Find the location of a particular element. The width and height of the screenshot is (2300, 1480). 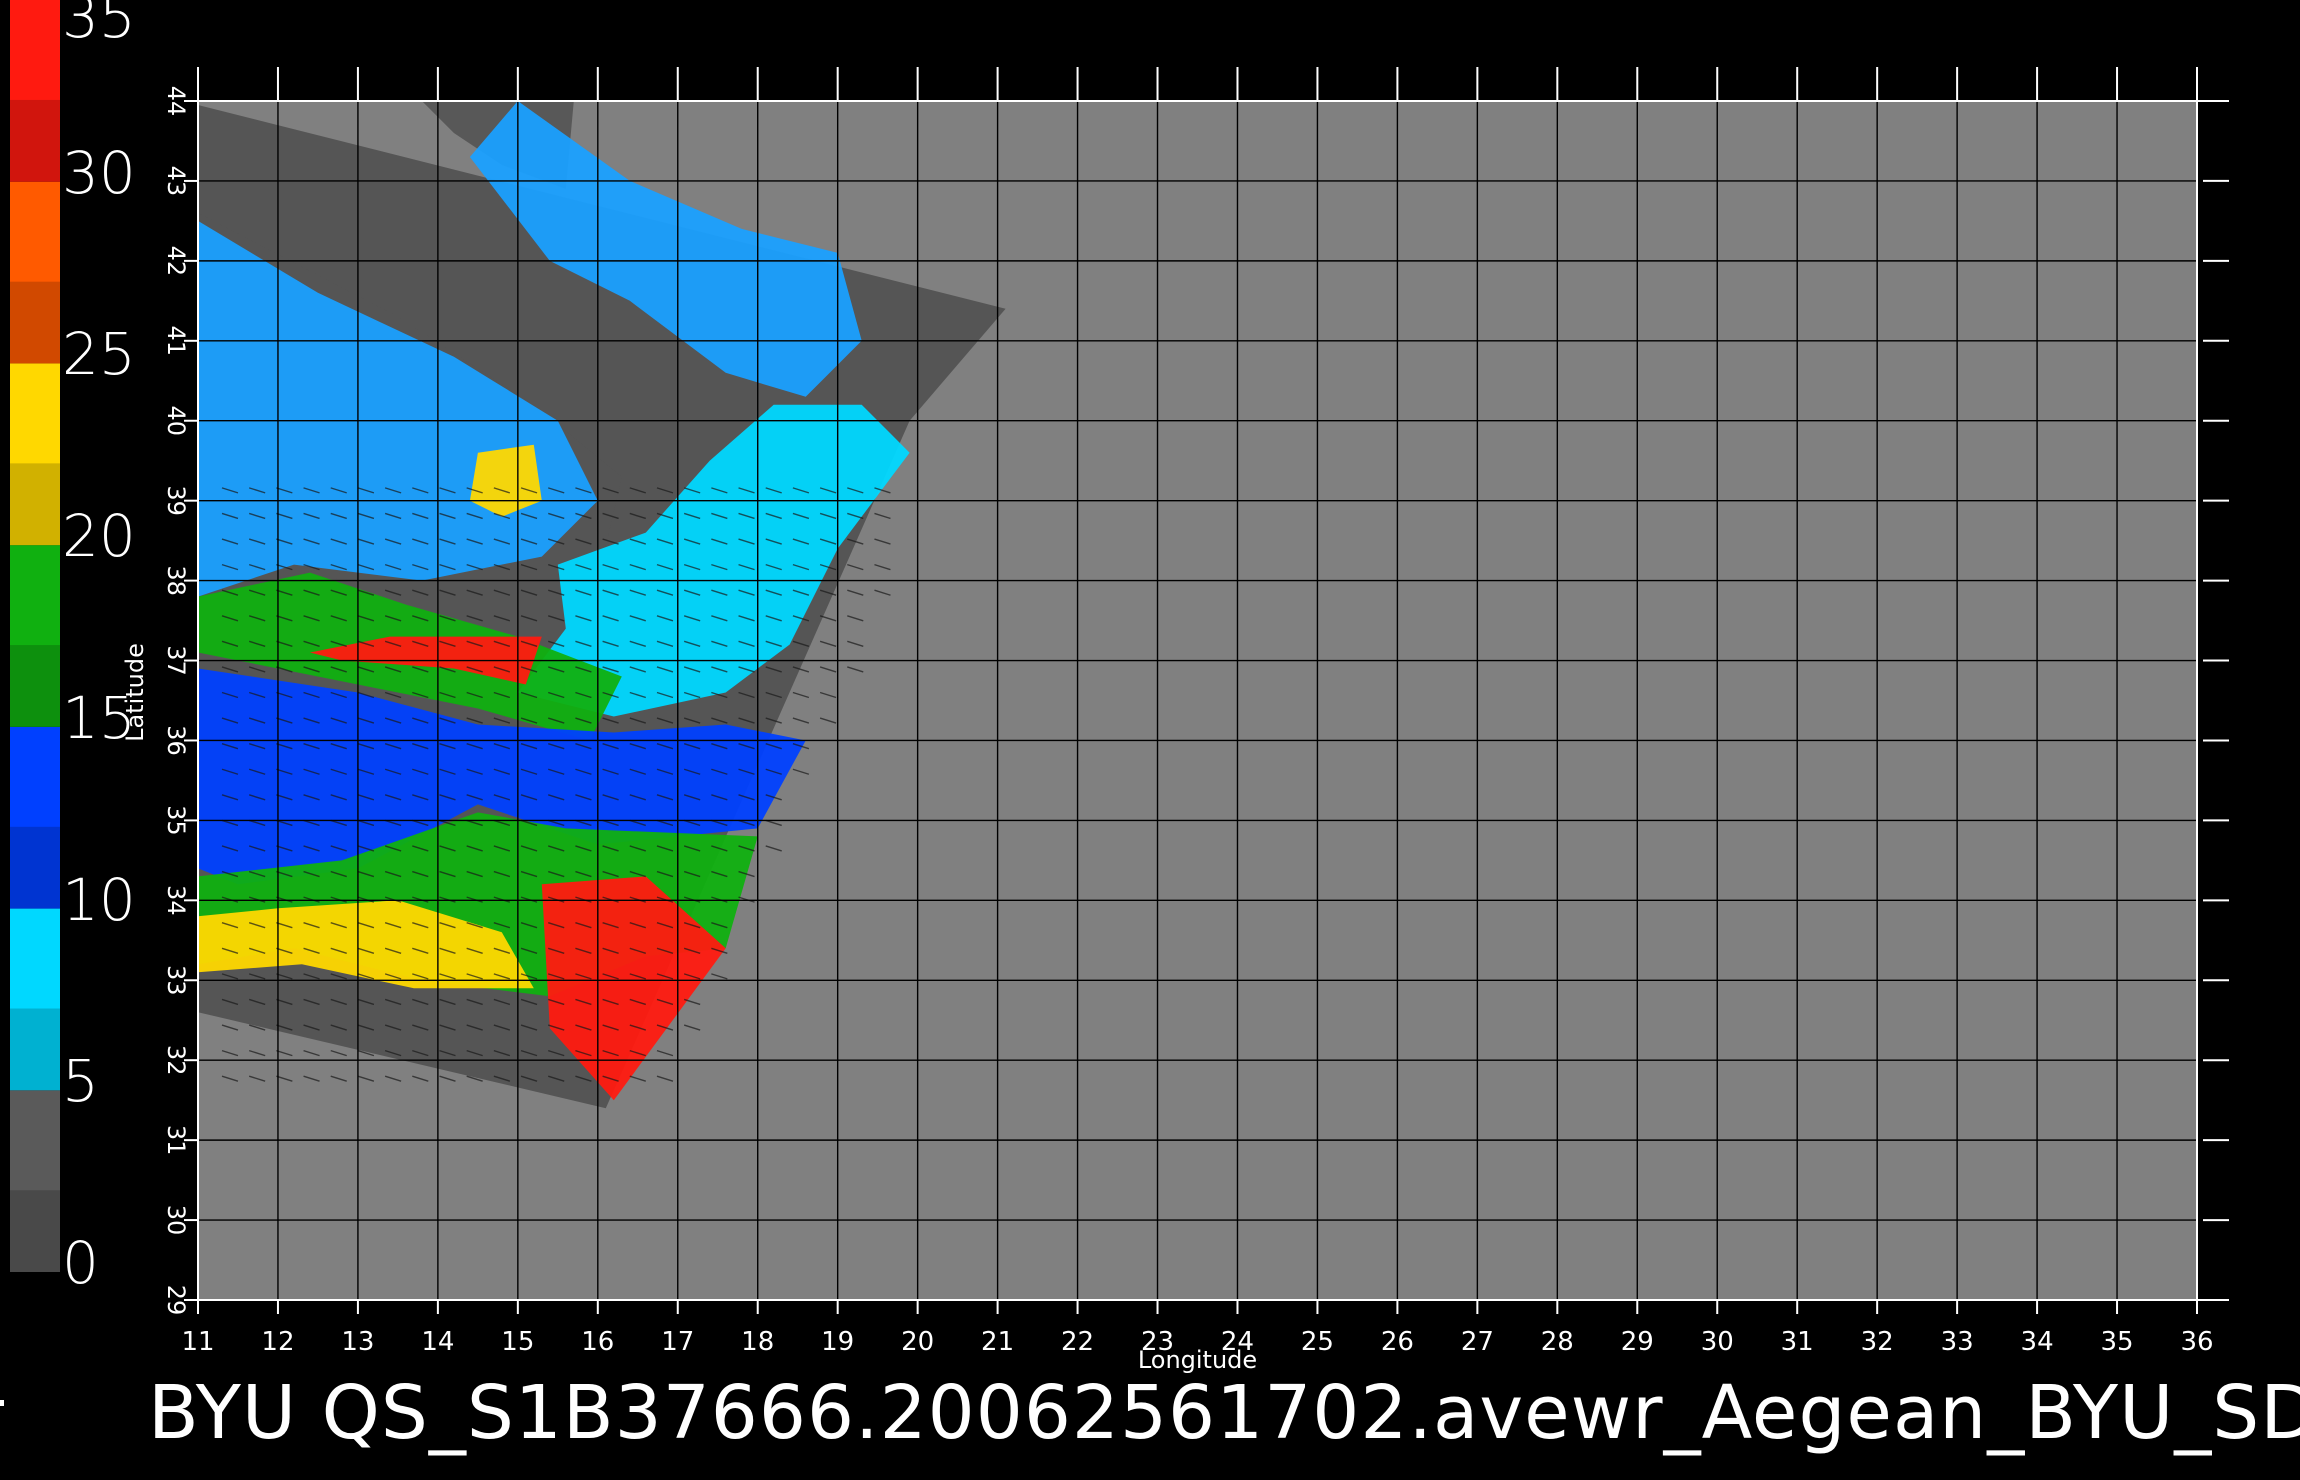

y-tick-label: 42 is located at coordinates (176, 261).